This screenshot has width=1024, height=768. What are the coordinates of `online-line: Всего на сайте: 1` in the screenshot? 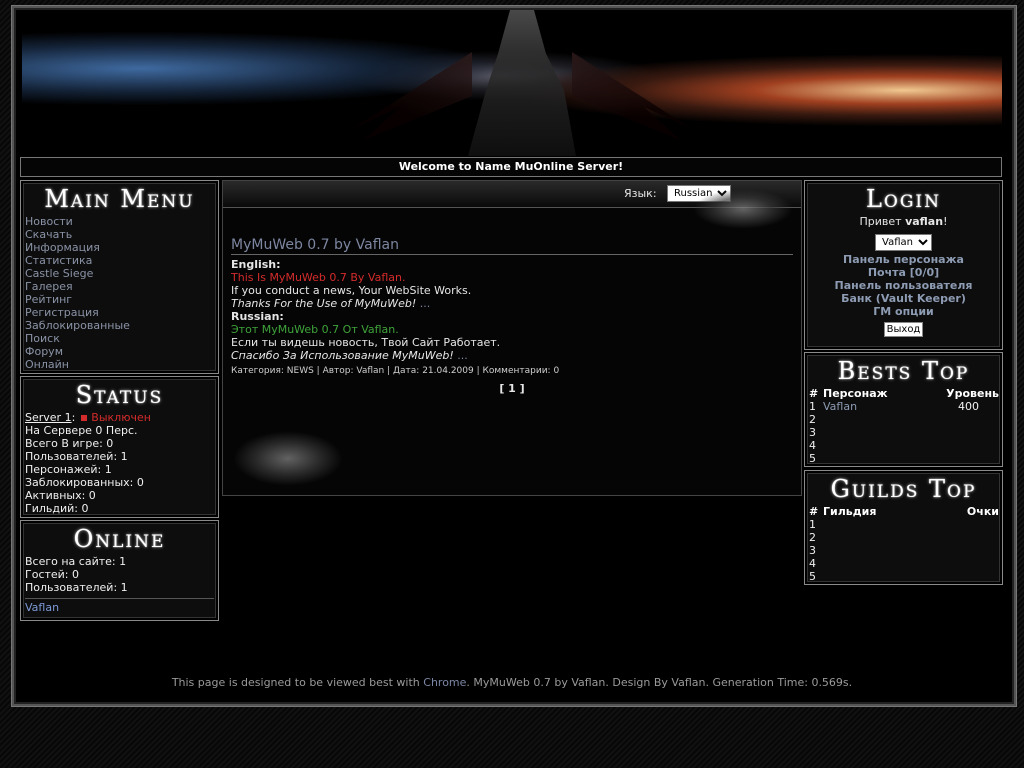 It's located at (76, 561).